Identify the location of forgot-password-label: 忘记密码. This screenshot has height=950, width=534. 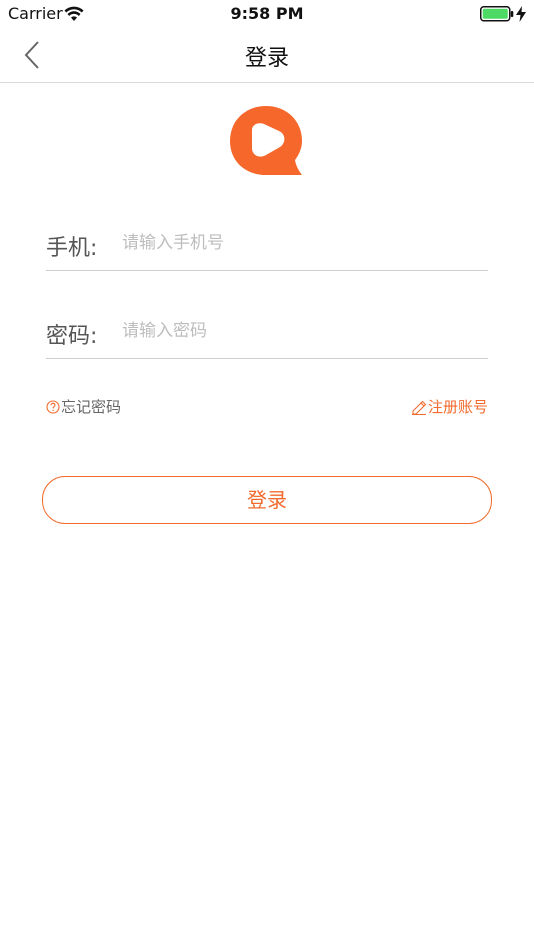
(91, 407).